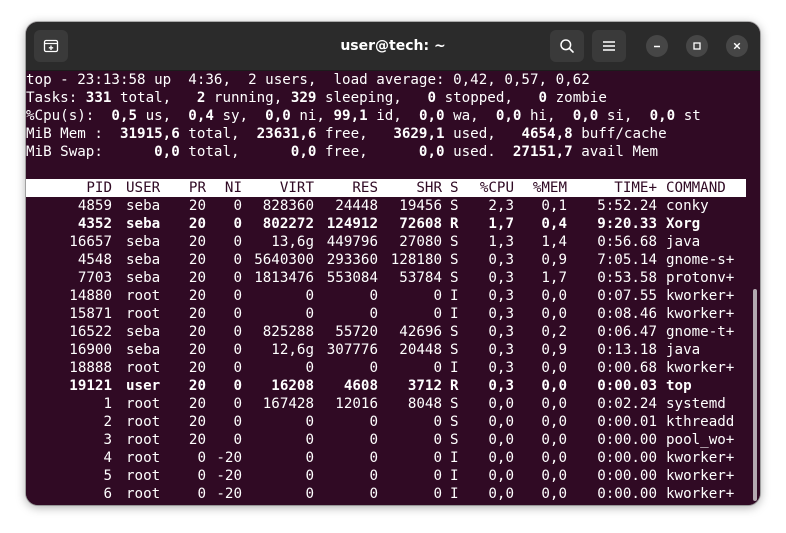 The image size is (786, 533). Describe the element at coordinates (627, 314) in the screenshot. I see `cell-time: 0:08.46` at that location.